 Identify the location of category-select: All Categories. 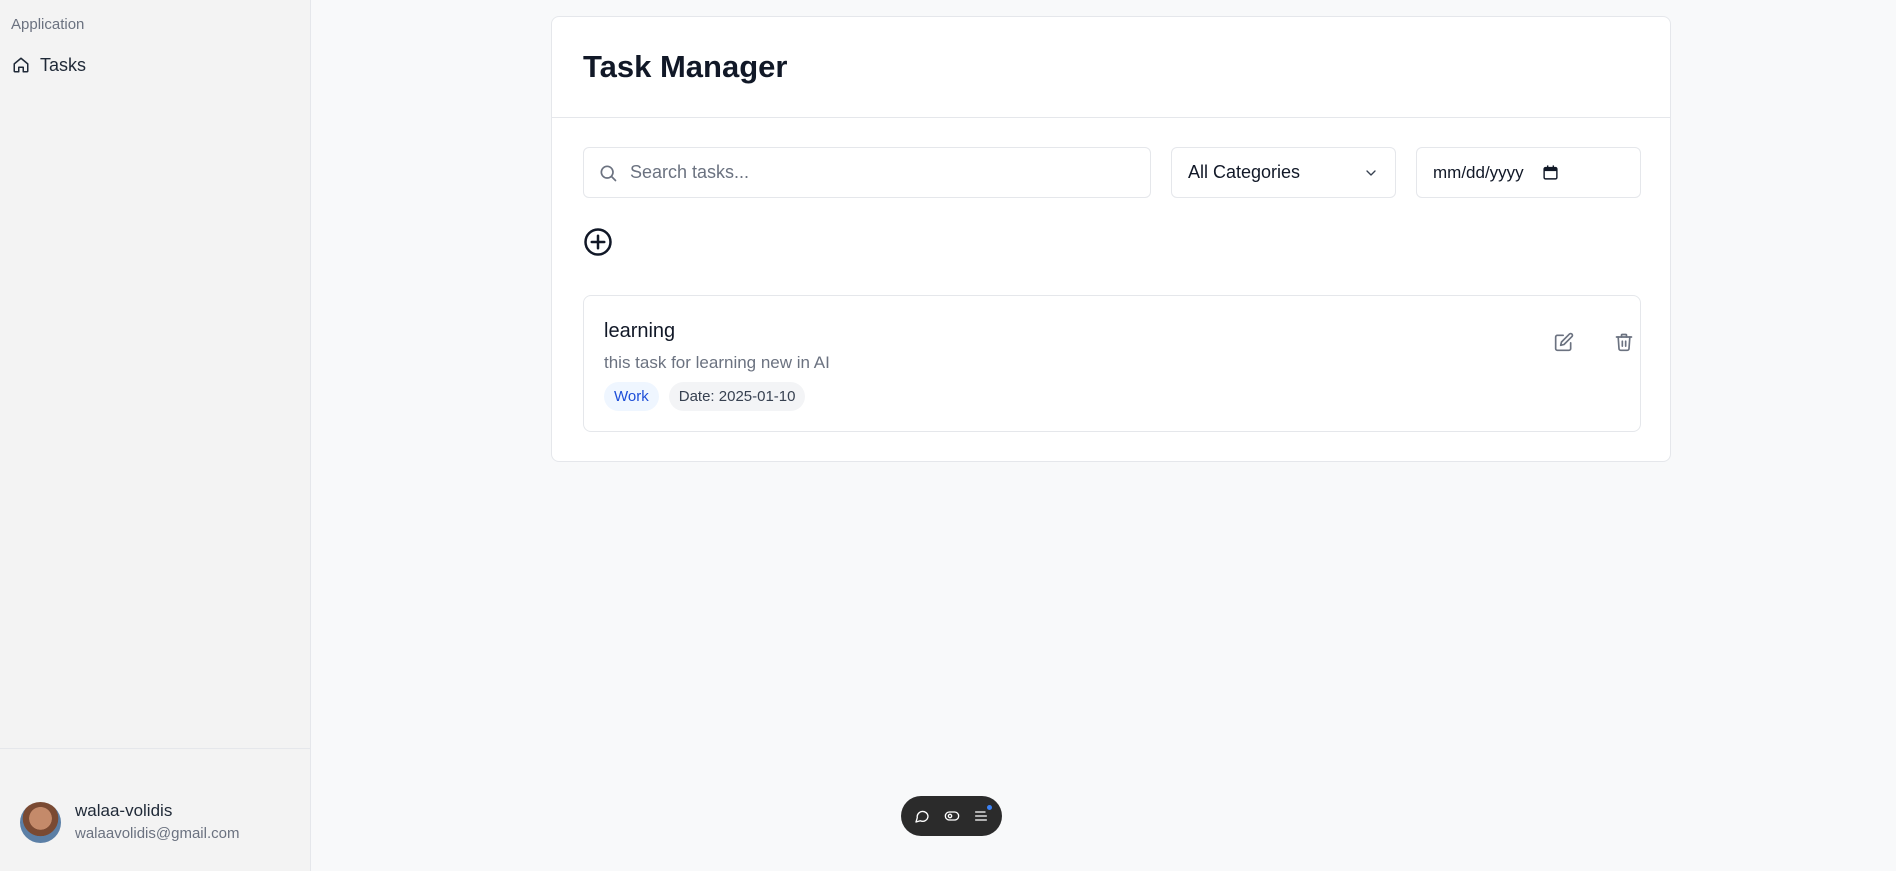
(1283, 172).